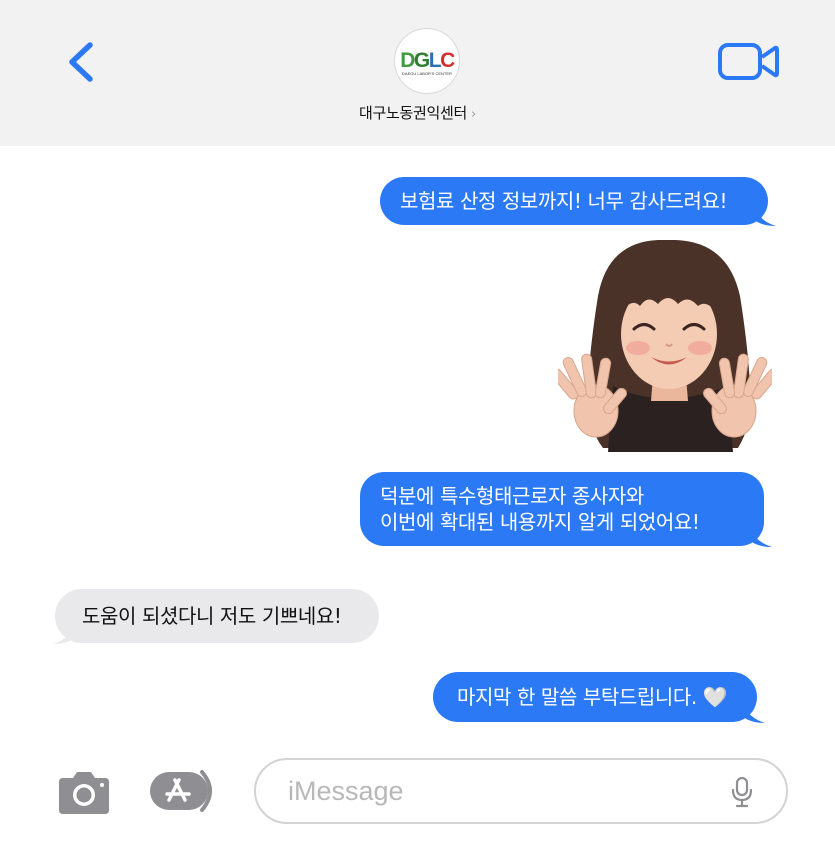 The image size is (835, 843). I want to click on camera-icon, so click(84, 793).